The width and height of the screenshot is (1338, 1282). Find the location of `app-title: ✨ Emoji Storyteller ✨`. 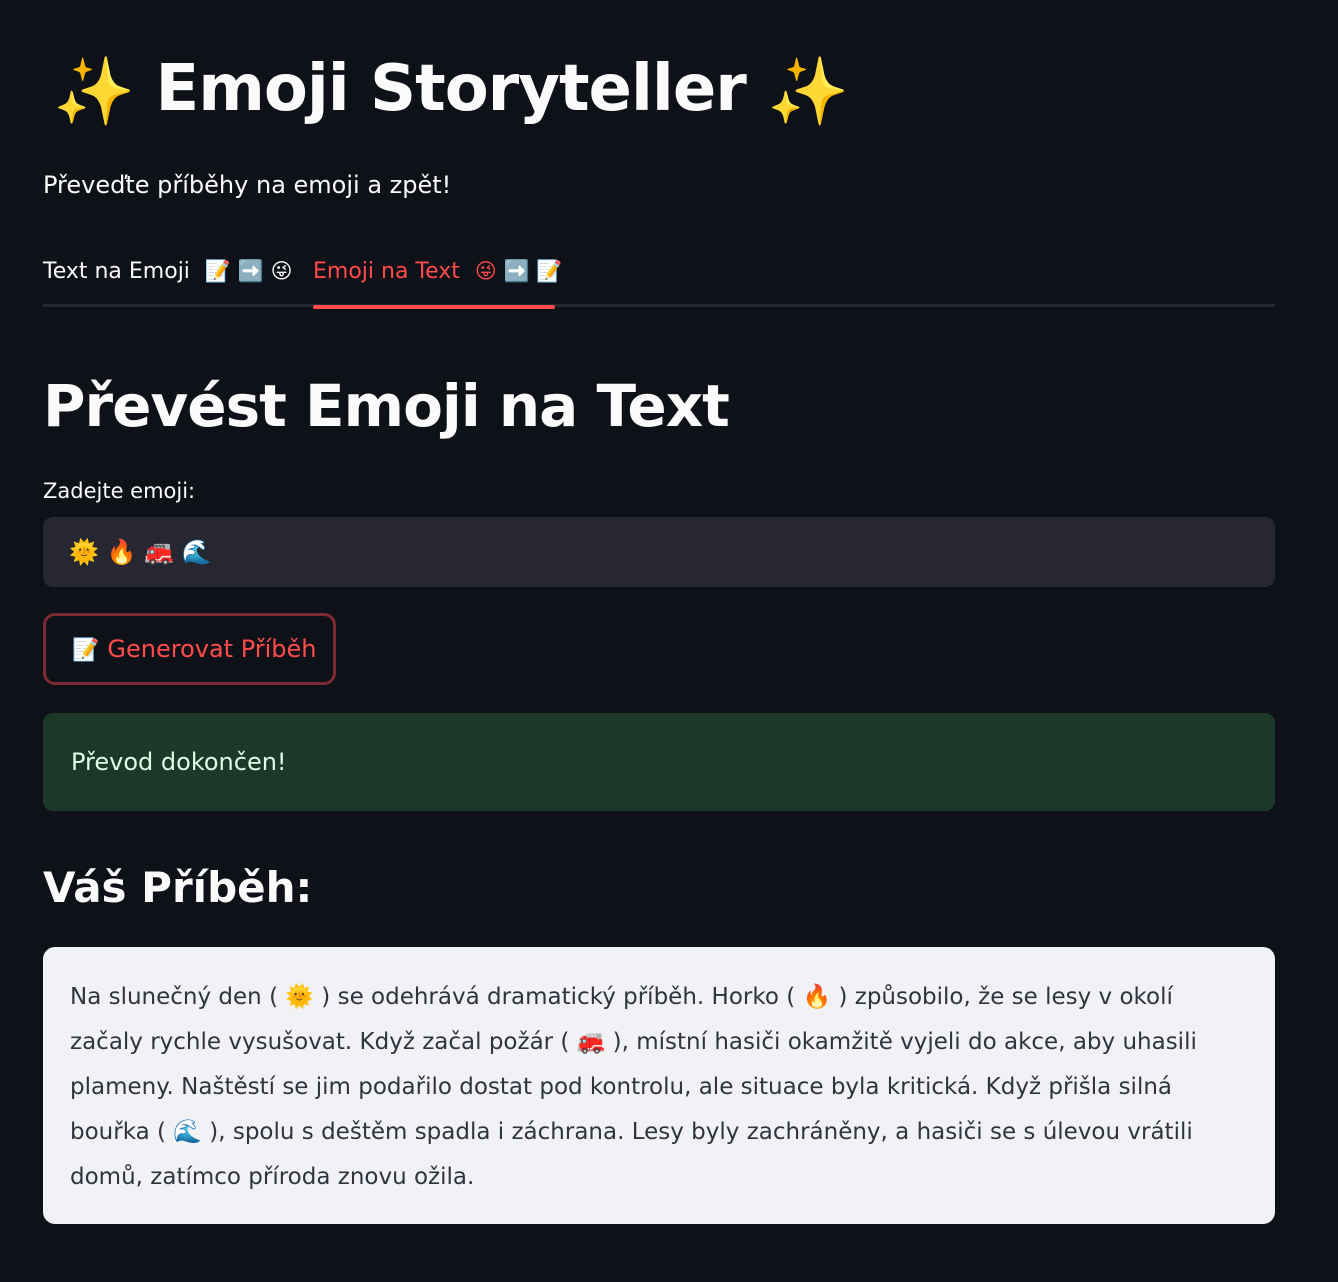

app-title: ✨ Emoji Storyteller ✨ is located at coordinates (451, 90).